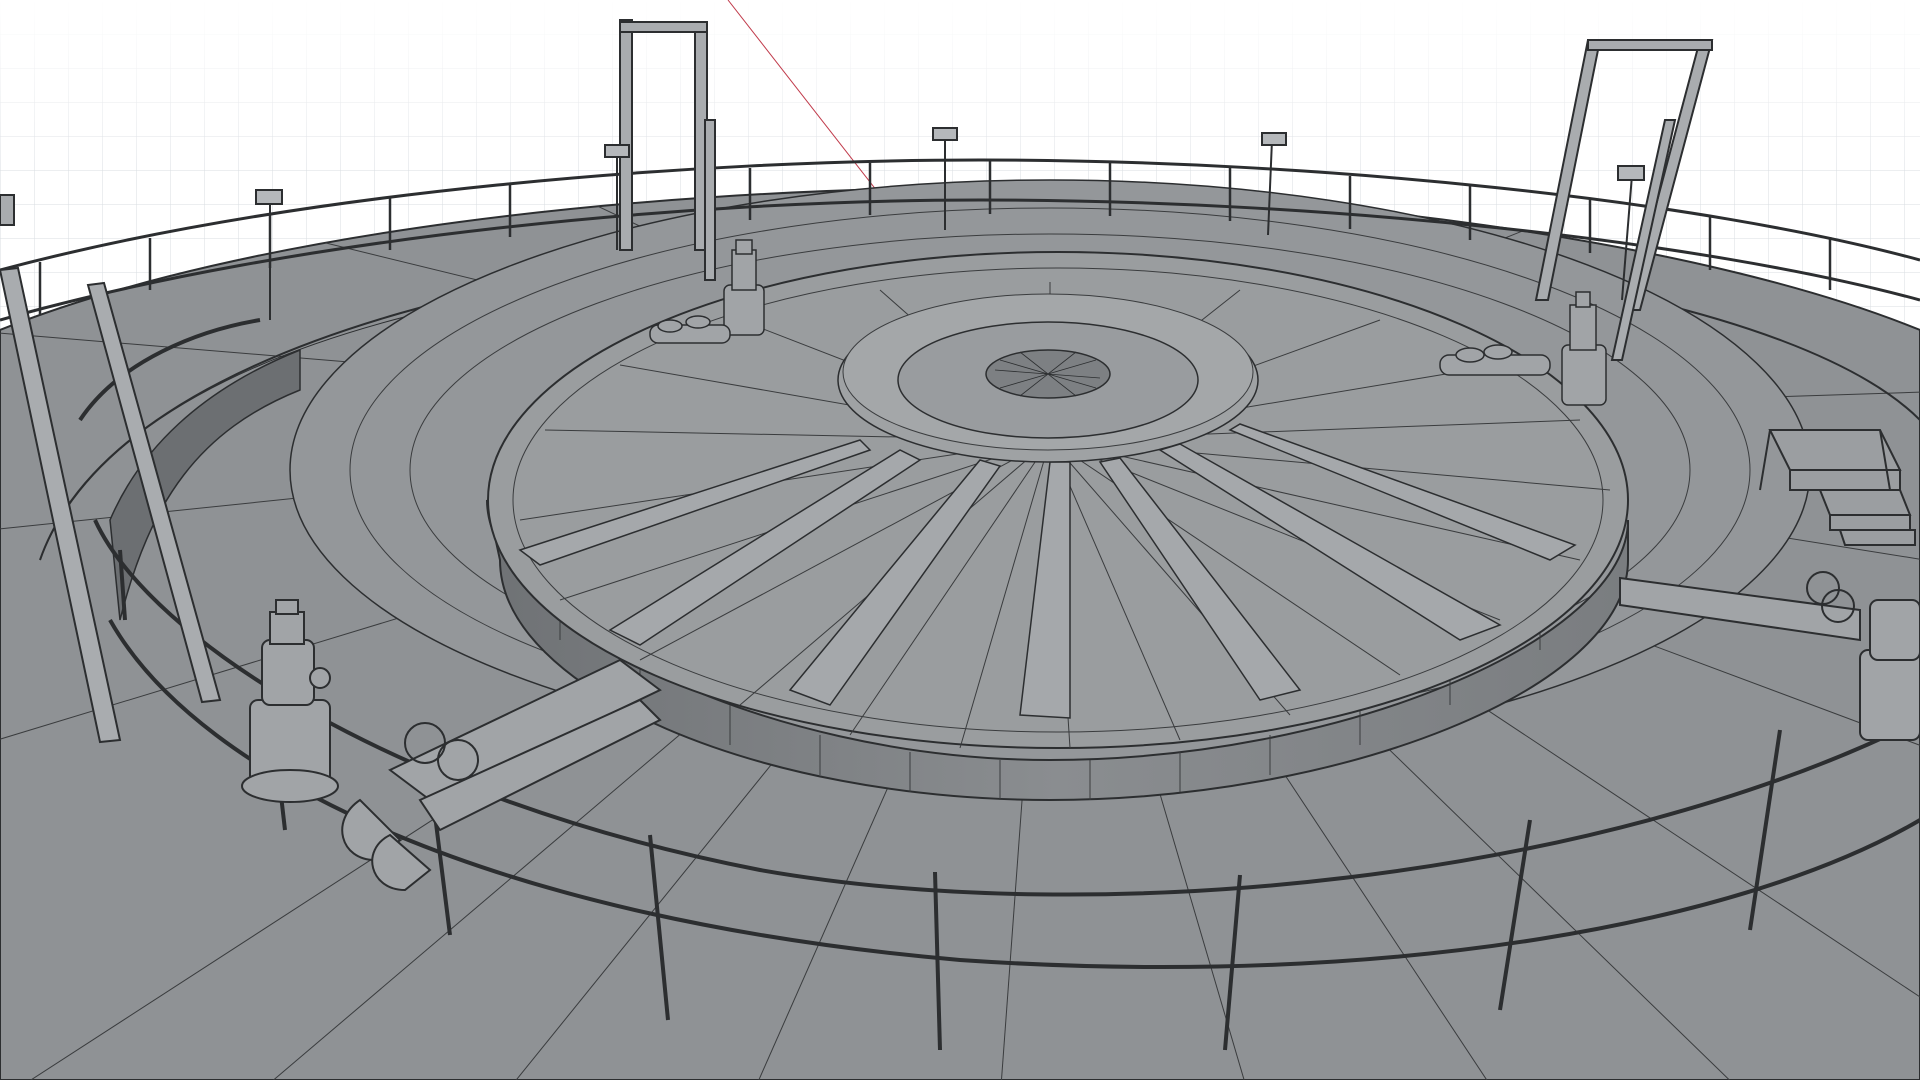 The height and width of the screenshot is (1080, 1920). I want to click on pressure-relief-valve-front-right, so click(1889, 670).